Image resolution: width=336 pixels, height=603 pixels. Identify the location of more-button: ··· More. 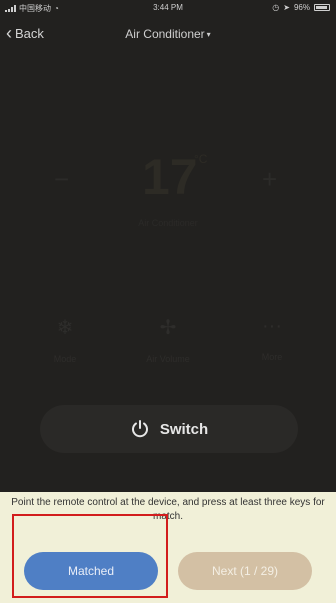
(272, 338).